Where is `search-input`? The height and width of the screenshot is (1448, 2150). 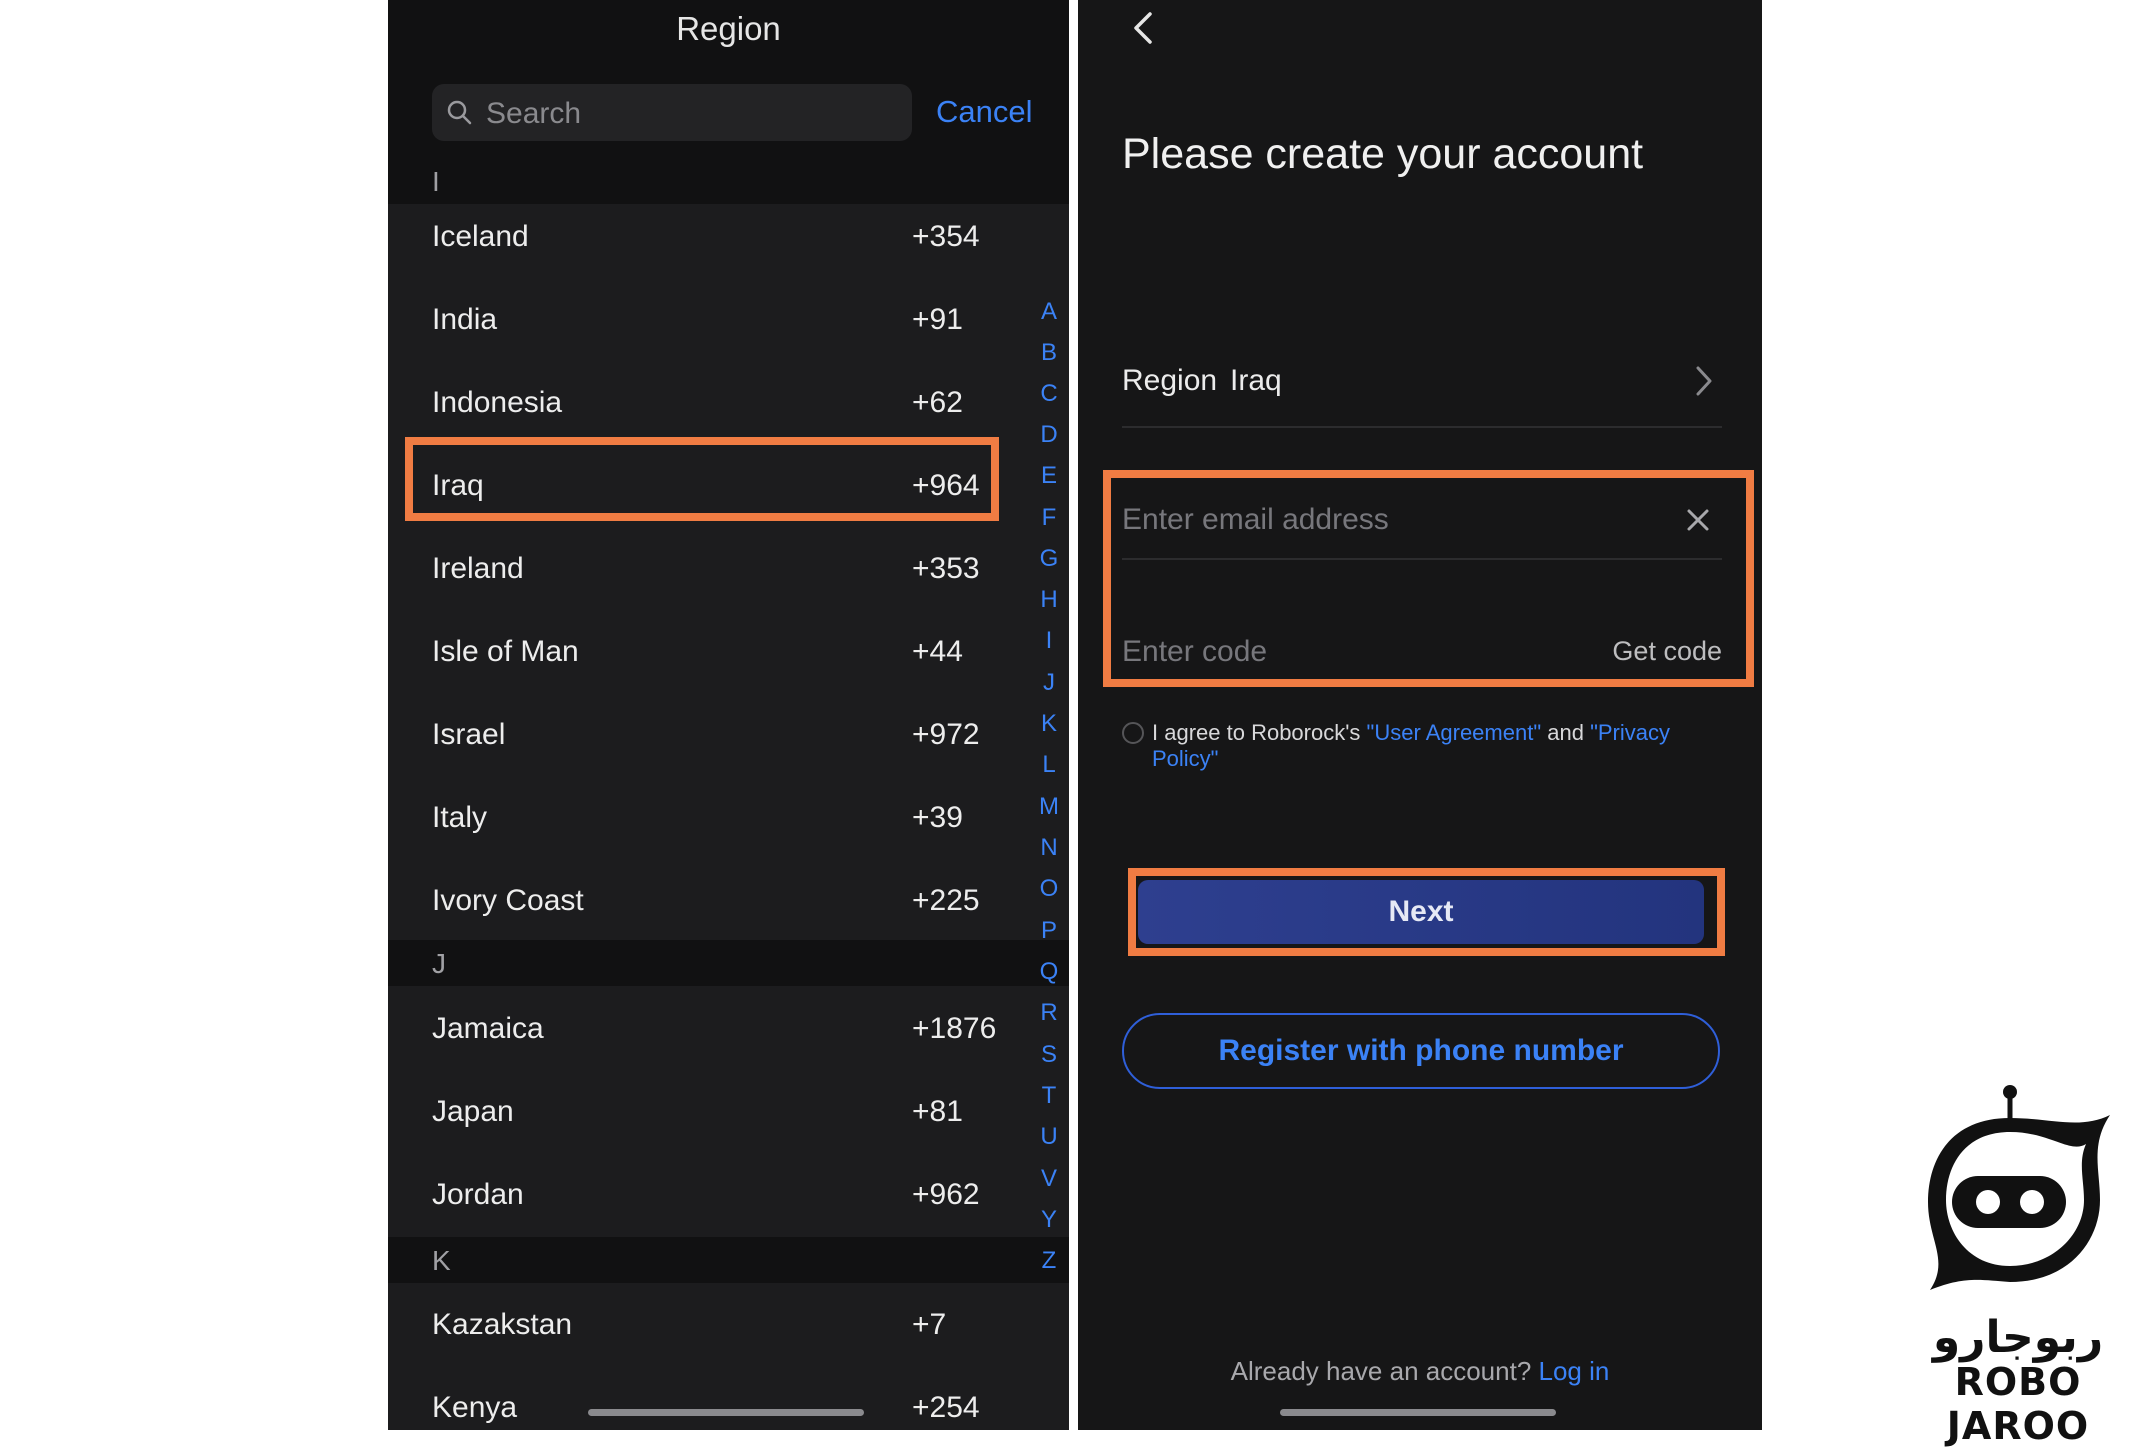 search-input is located at coordinates (691, 113).